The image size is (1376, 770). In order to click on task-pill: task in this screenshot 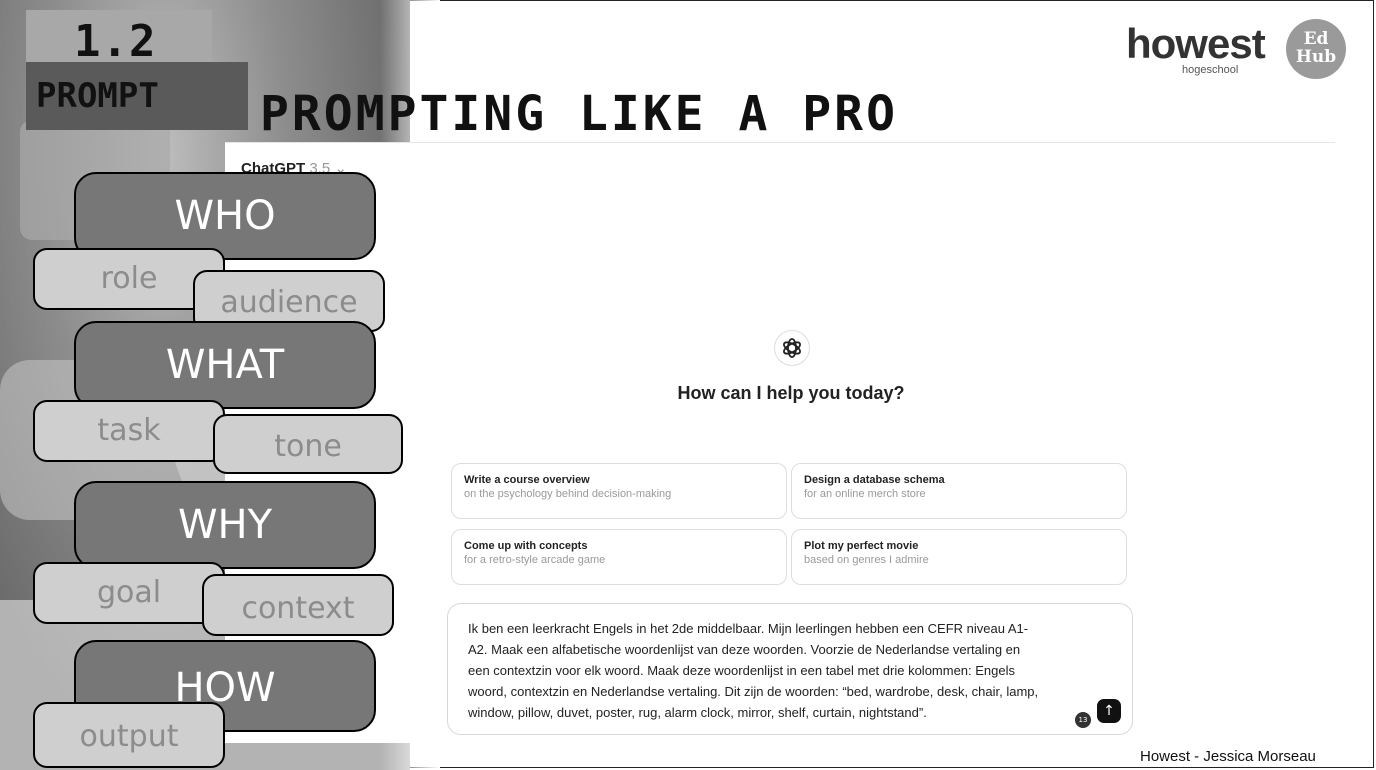, I will do `click(129, 431)`.